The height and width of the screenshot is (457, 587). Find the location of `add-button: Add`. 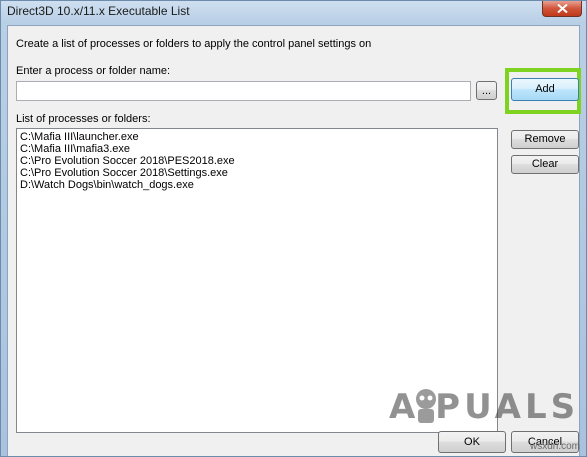

add-button: Add is located at coordinates (545, 89).